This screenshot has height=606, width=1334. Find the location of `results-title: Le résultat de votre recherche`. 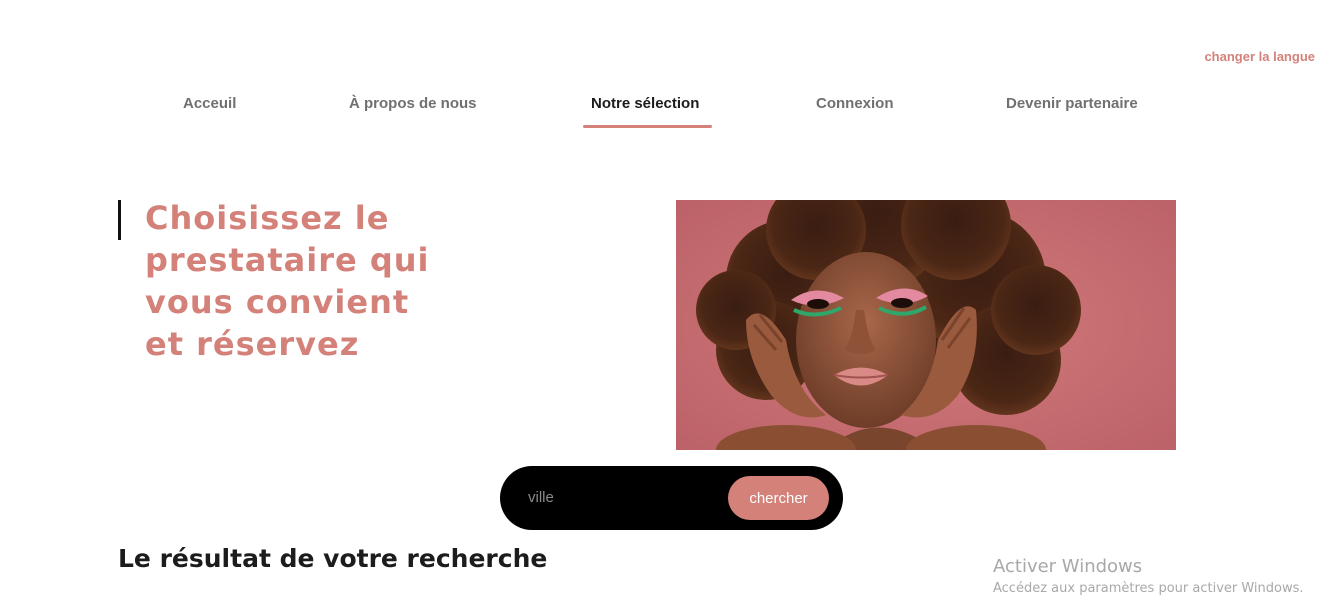

results-title: Le résultat de votre recherche is located at coordinates (333, 558).